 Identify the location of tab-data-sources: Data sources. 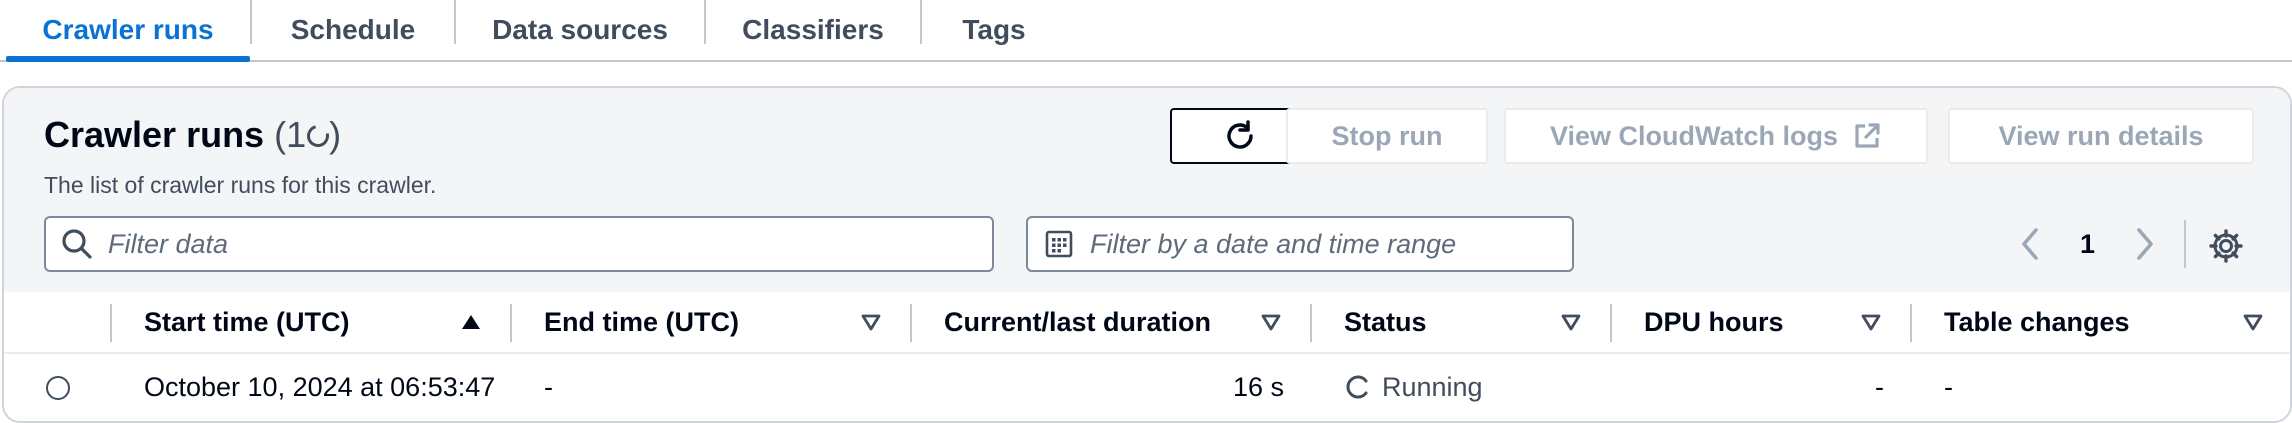
(580, 30).